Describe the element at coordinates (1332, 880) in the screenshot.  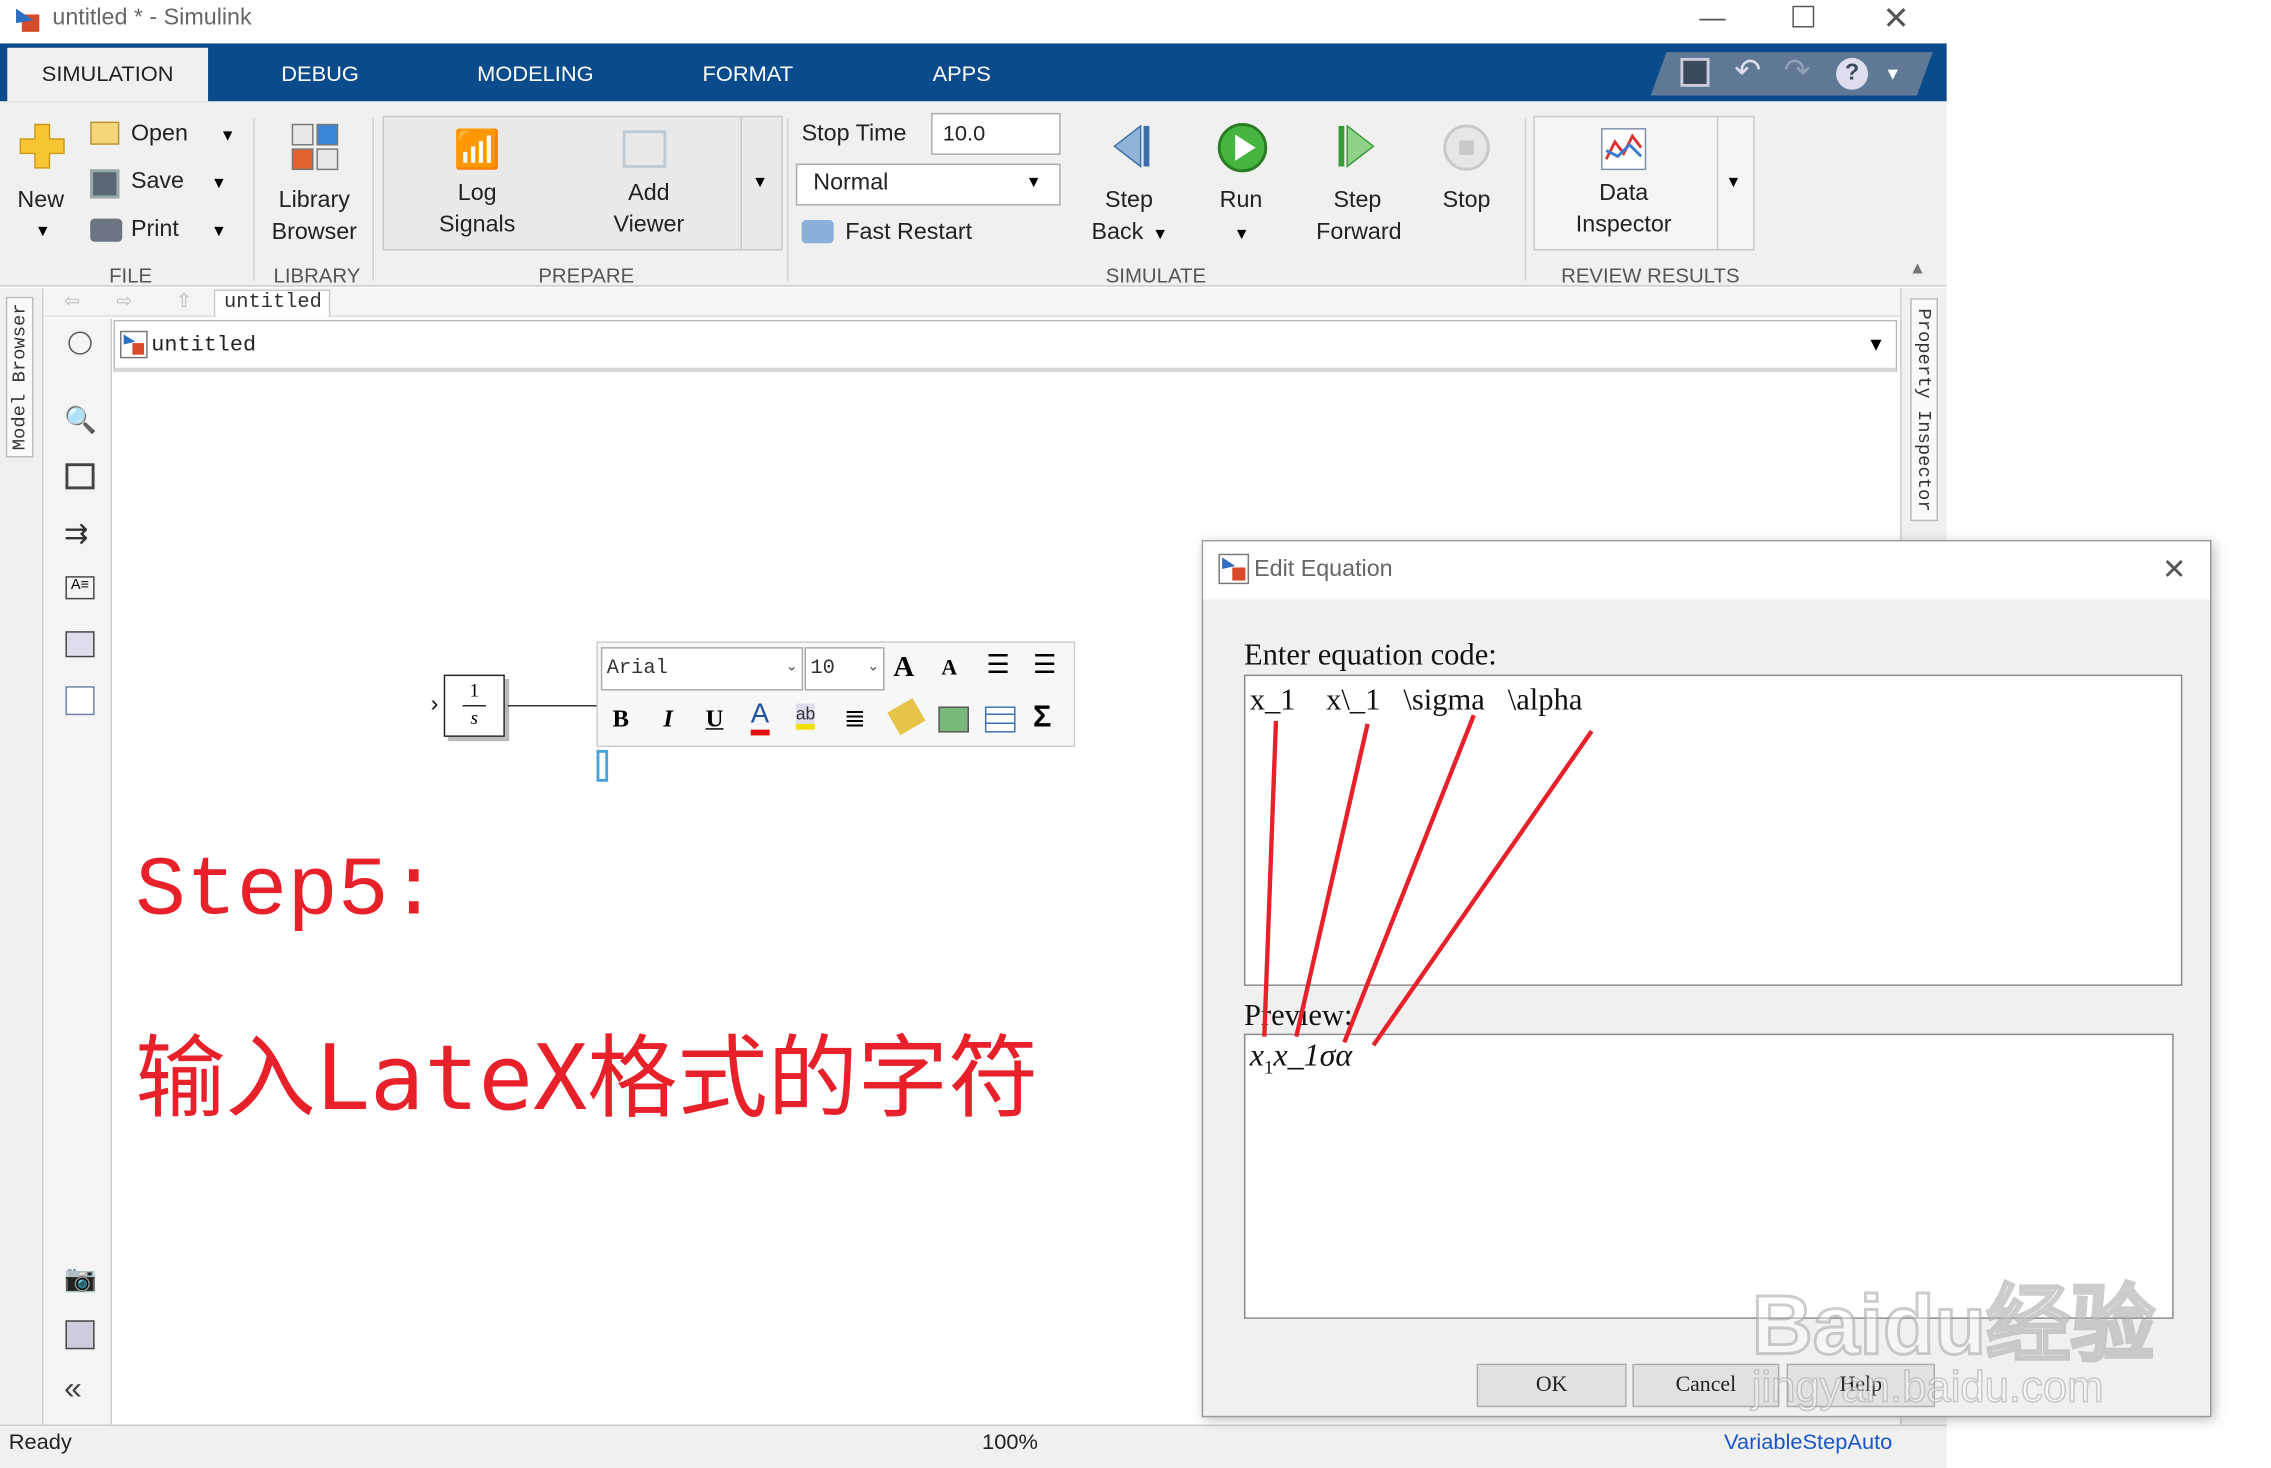
I see `pointer-line-x-escaped` at that location.